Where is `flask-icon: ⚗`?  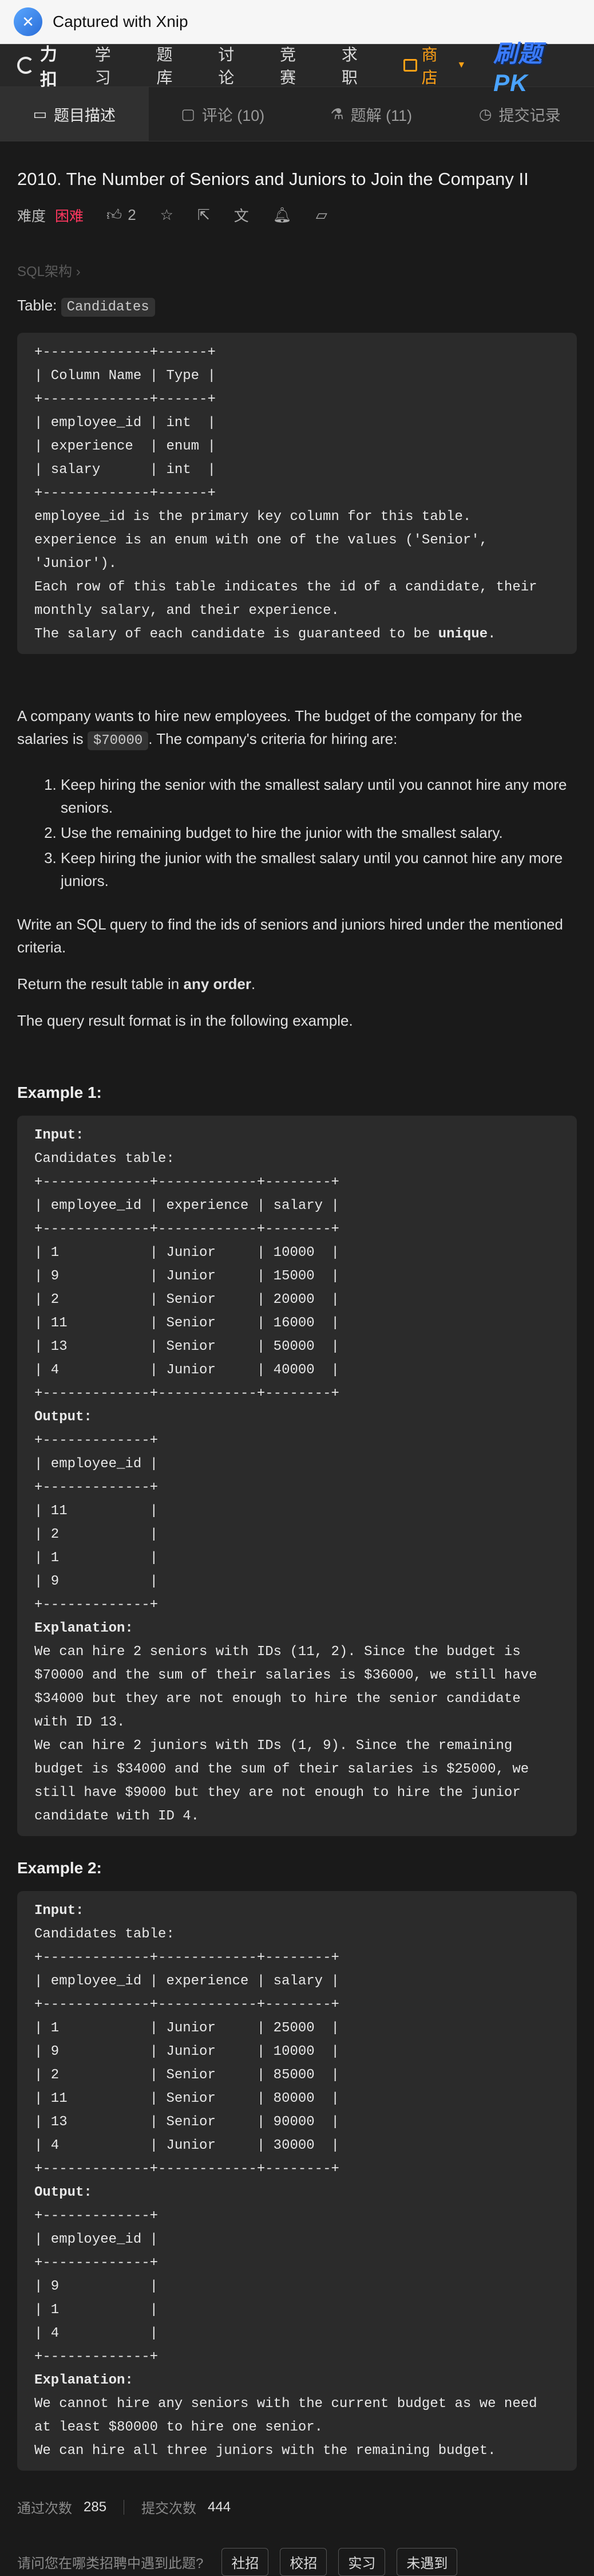 flask-icon: ⚗ is located at coordinates (336, 114).